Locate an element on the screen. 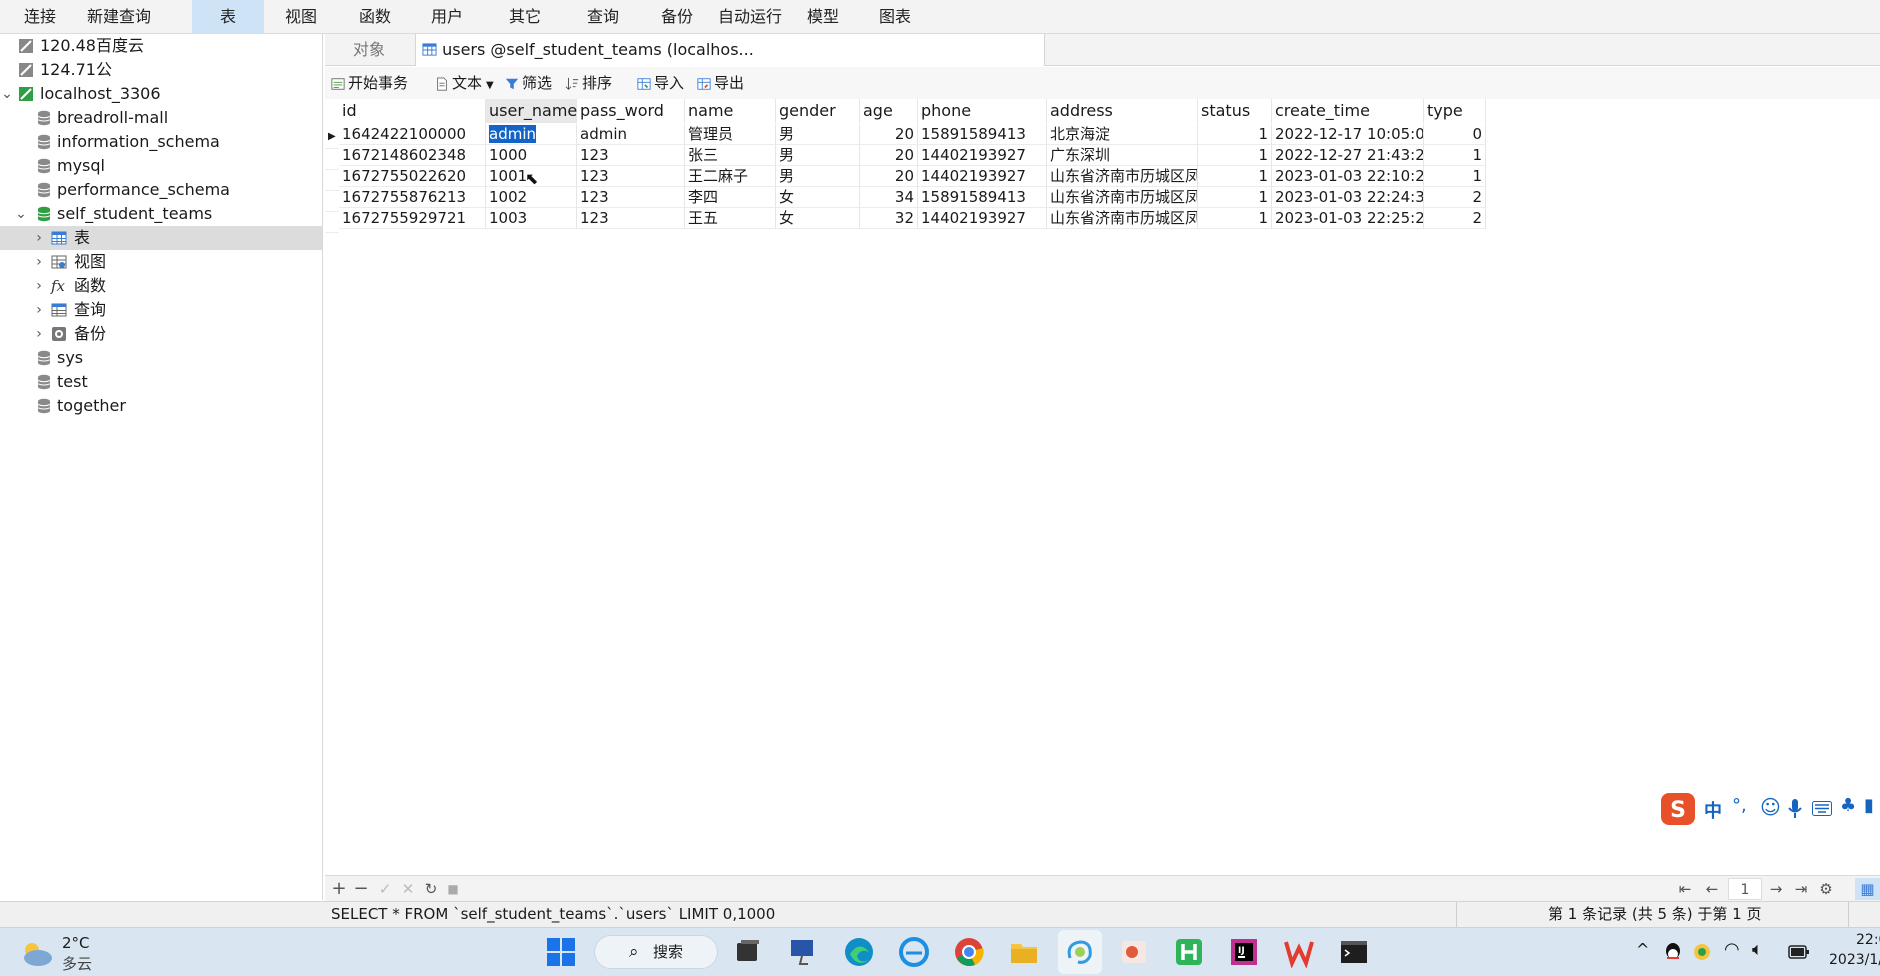  column-header-type: type is located at coordinates (1455, 111).